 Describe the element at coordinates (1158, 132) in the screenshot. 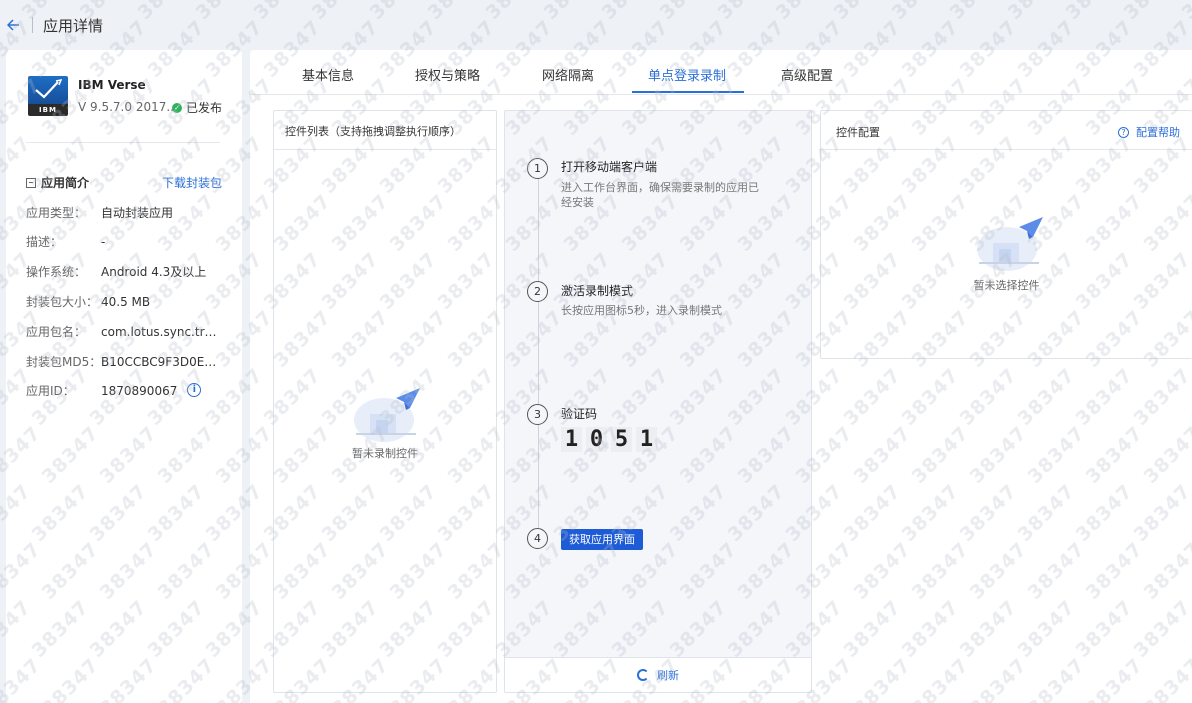

I see `config-help-label: 配置帮助` at that location.